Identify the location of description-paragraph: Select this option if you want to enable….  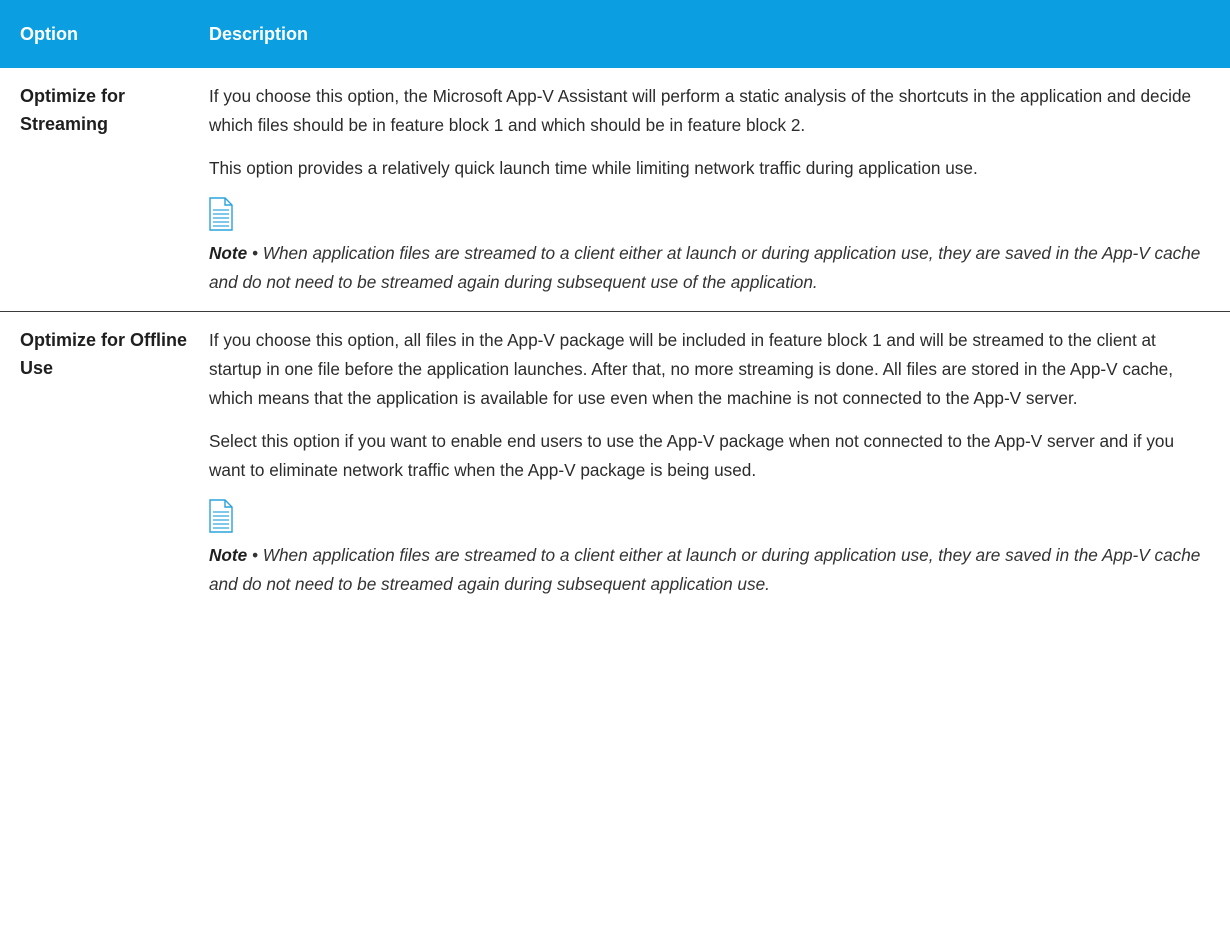
(692, 455).